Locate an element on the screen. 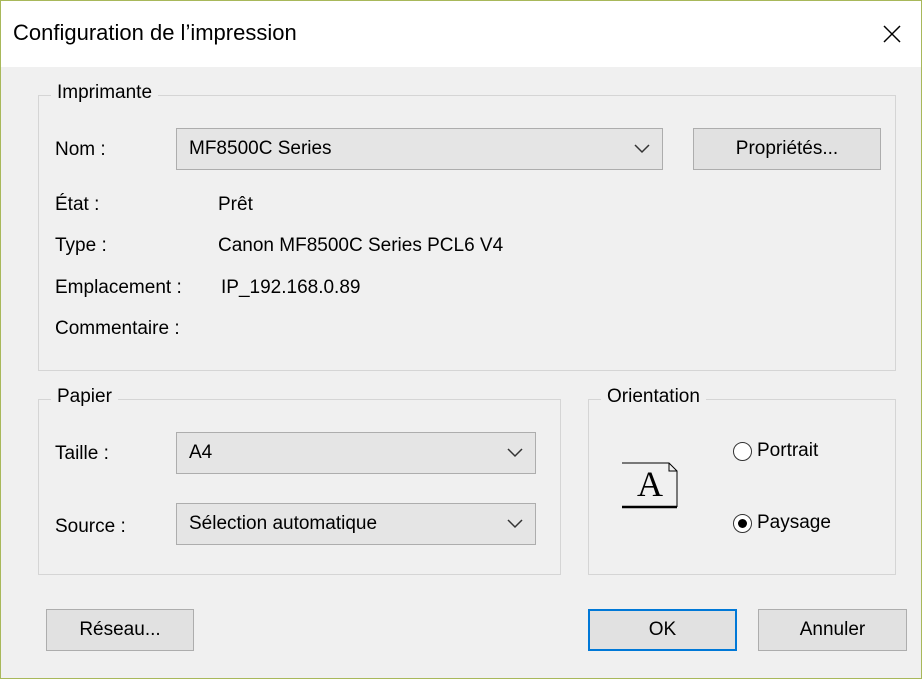 This screenshot has width=922, height=679. printer-comment-label: Commentaire : is located at coordinates (117, 328).